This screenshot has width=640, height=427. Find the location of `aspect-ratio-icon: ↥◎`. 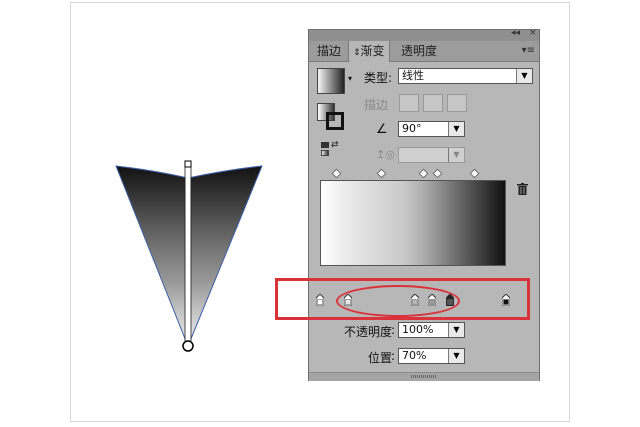

aspect-ratio-icon: ↥◎ is located at coordinates (385, 154).